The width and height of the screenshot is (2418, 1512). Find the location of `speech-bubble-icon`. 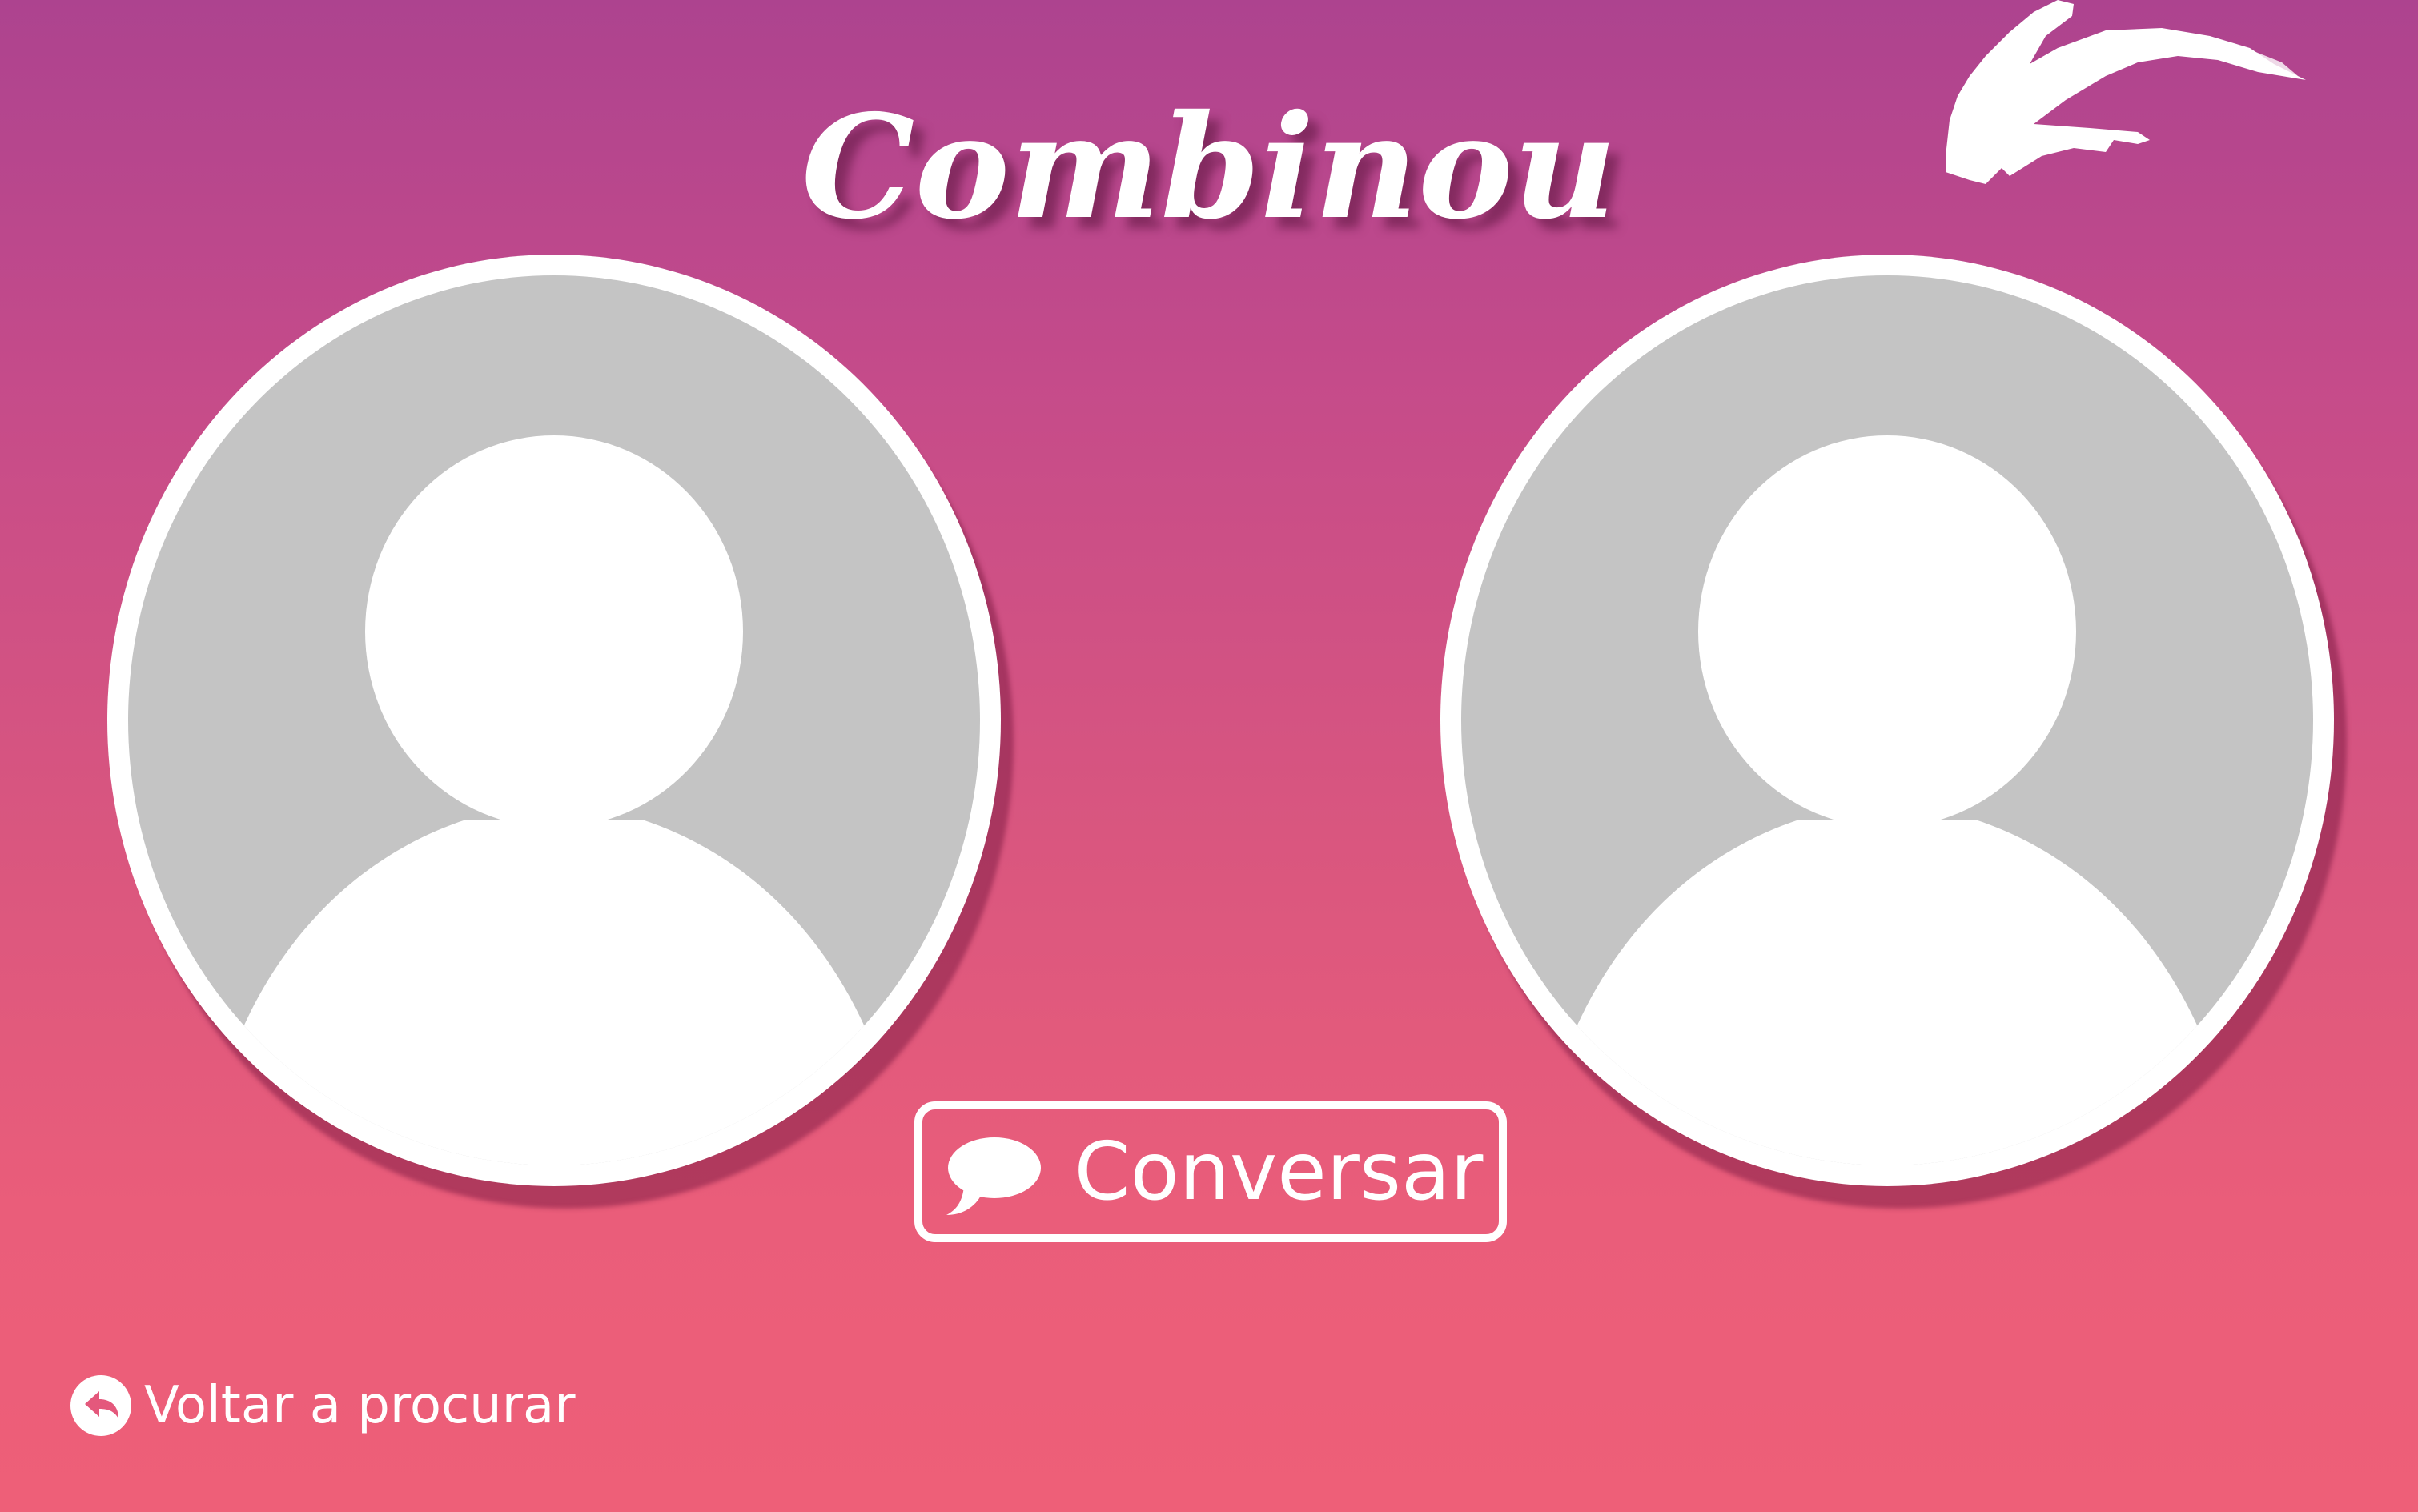

speech-bubble-icon is located at coordinates (993, 1176).